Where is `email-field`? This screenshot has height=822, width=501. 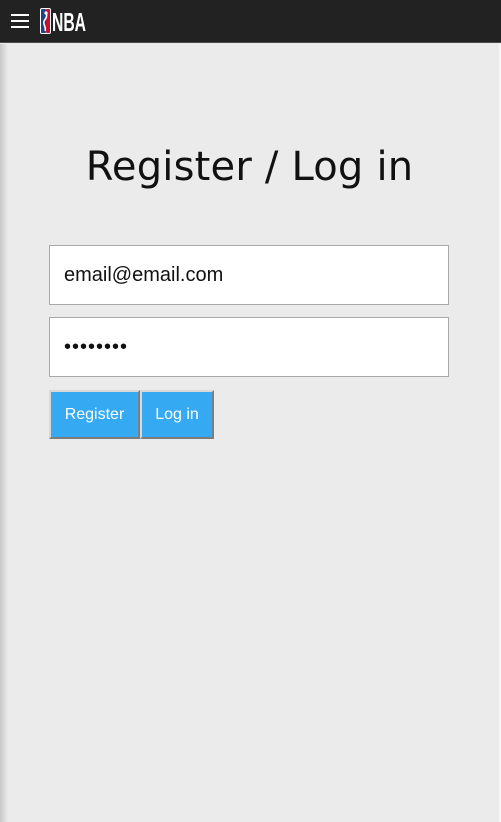
email-field is located at coordinates (249, 275).